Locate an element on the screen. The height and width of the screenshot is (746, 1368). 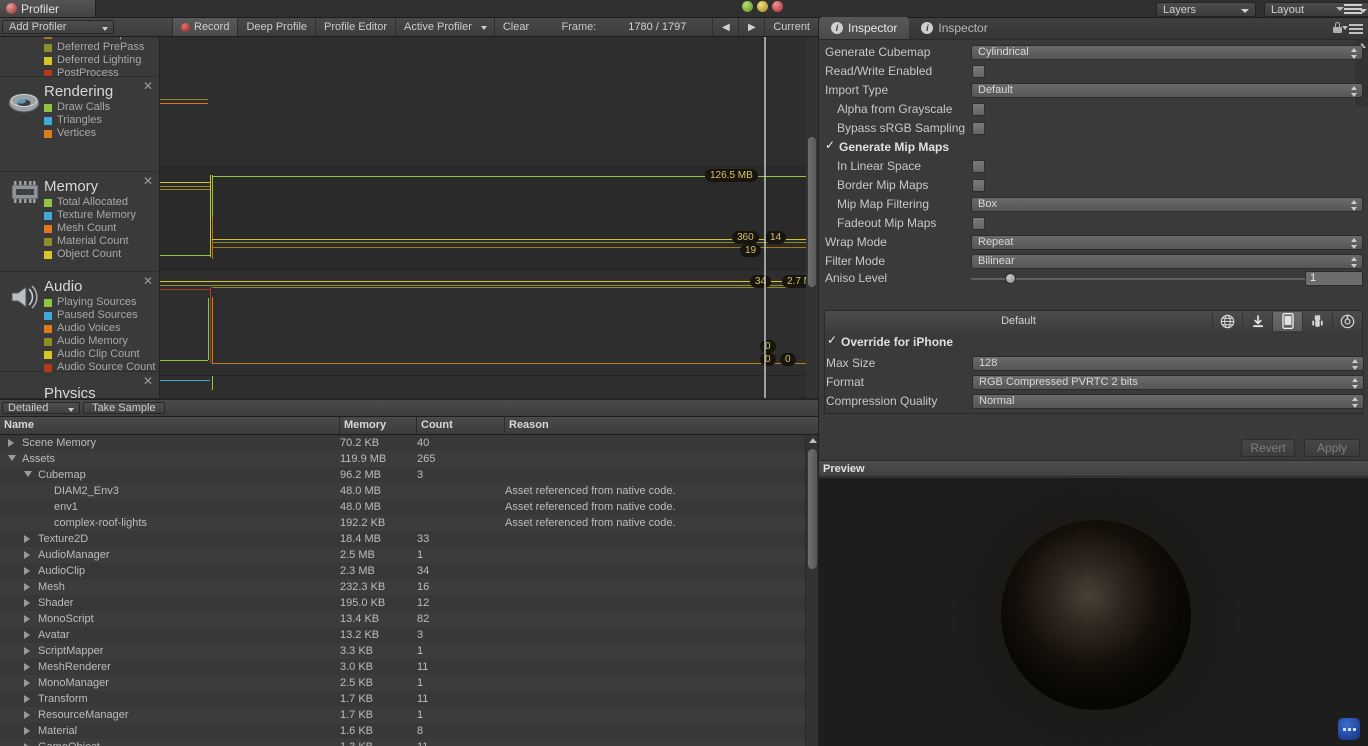
add-profiler-dropdown: Add Profiler is located at coordinates (58, 27).